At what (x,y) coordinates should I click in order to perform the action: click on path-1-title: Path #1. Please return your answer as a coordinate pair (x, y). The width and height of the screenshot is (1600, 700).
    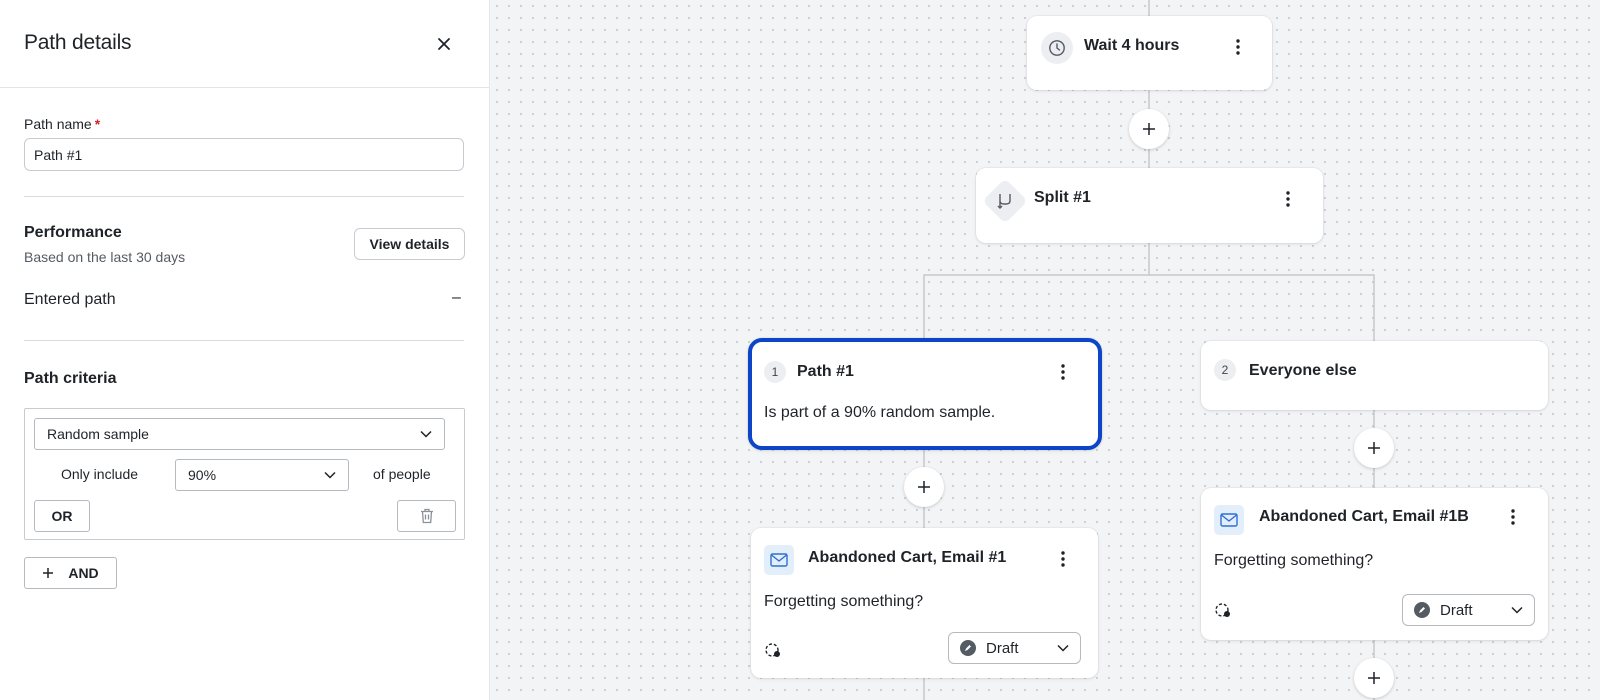
    Looking at the image, I should click on (825, 371).